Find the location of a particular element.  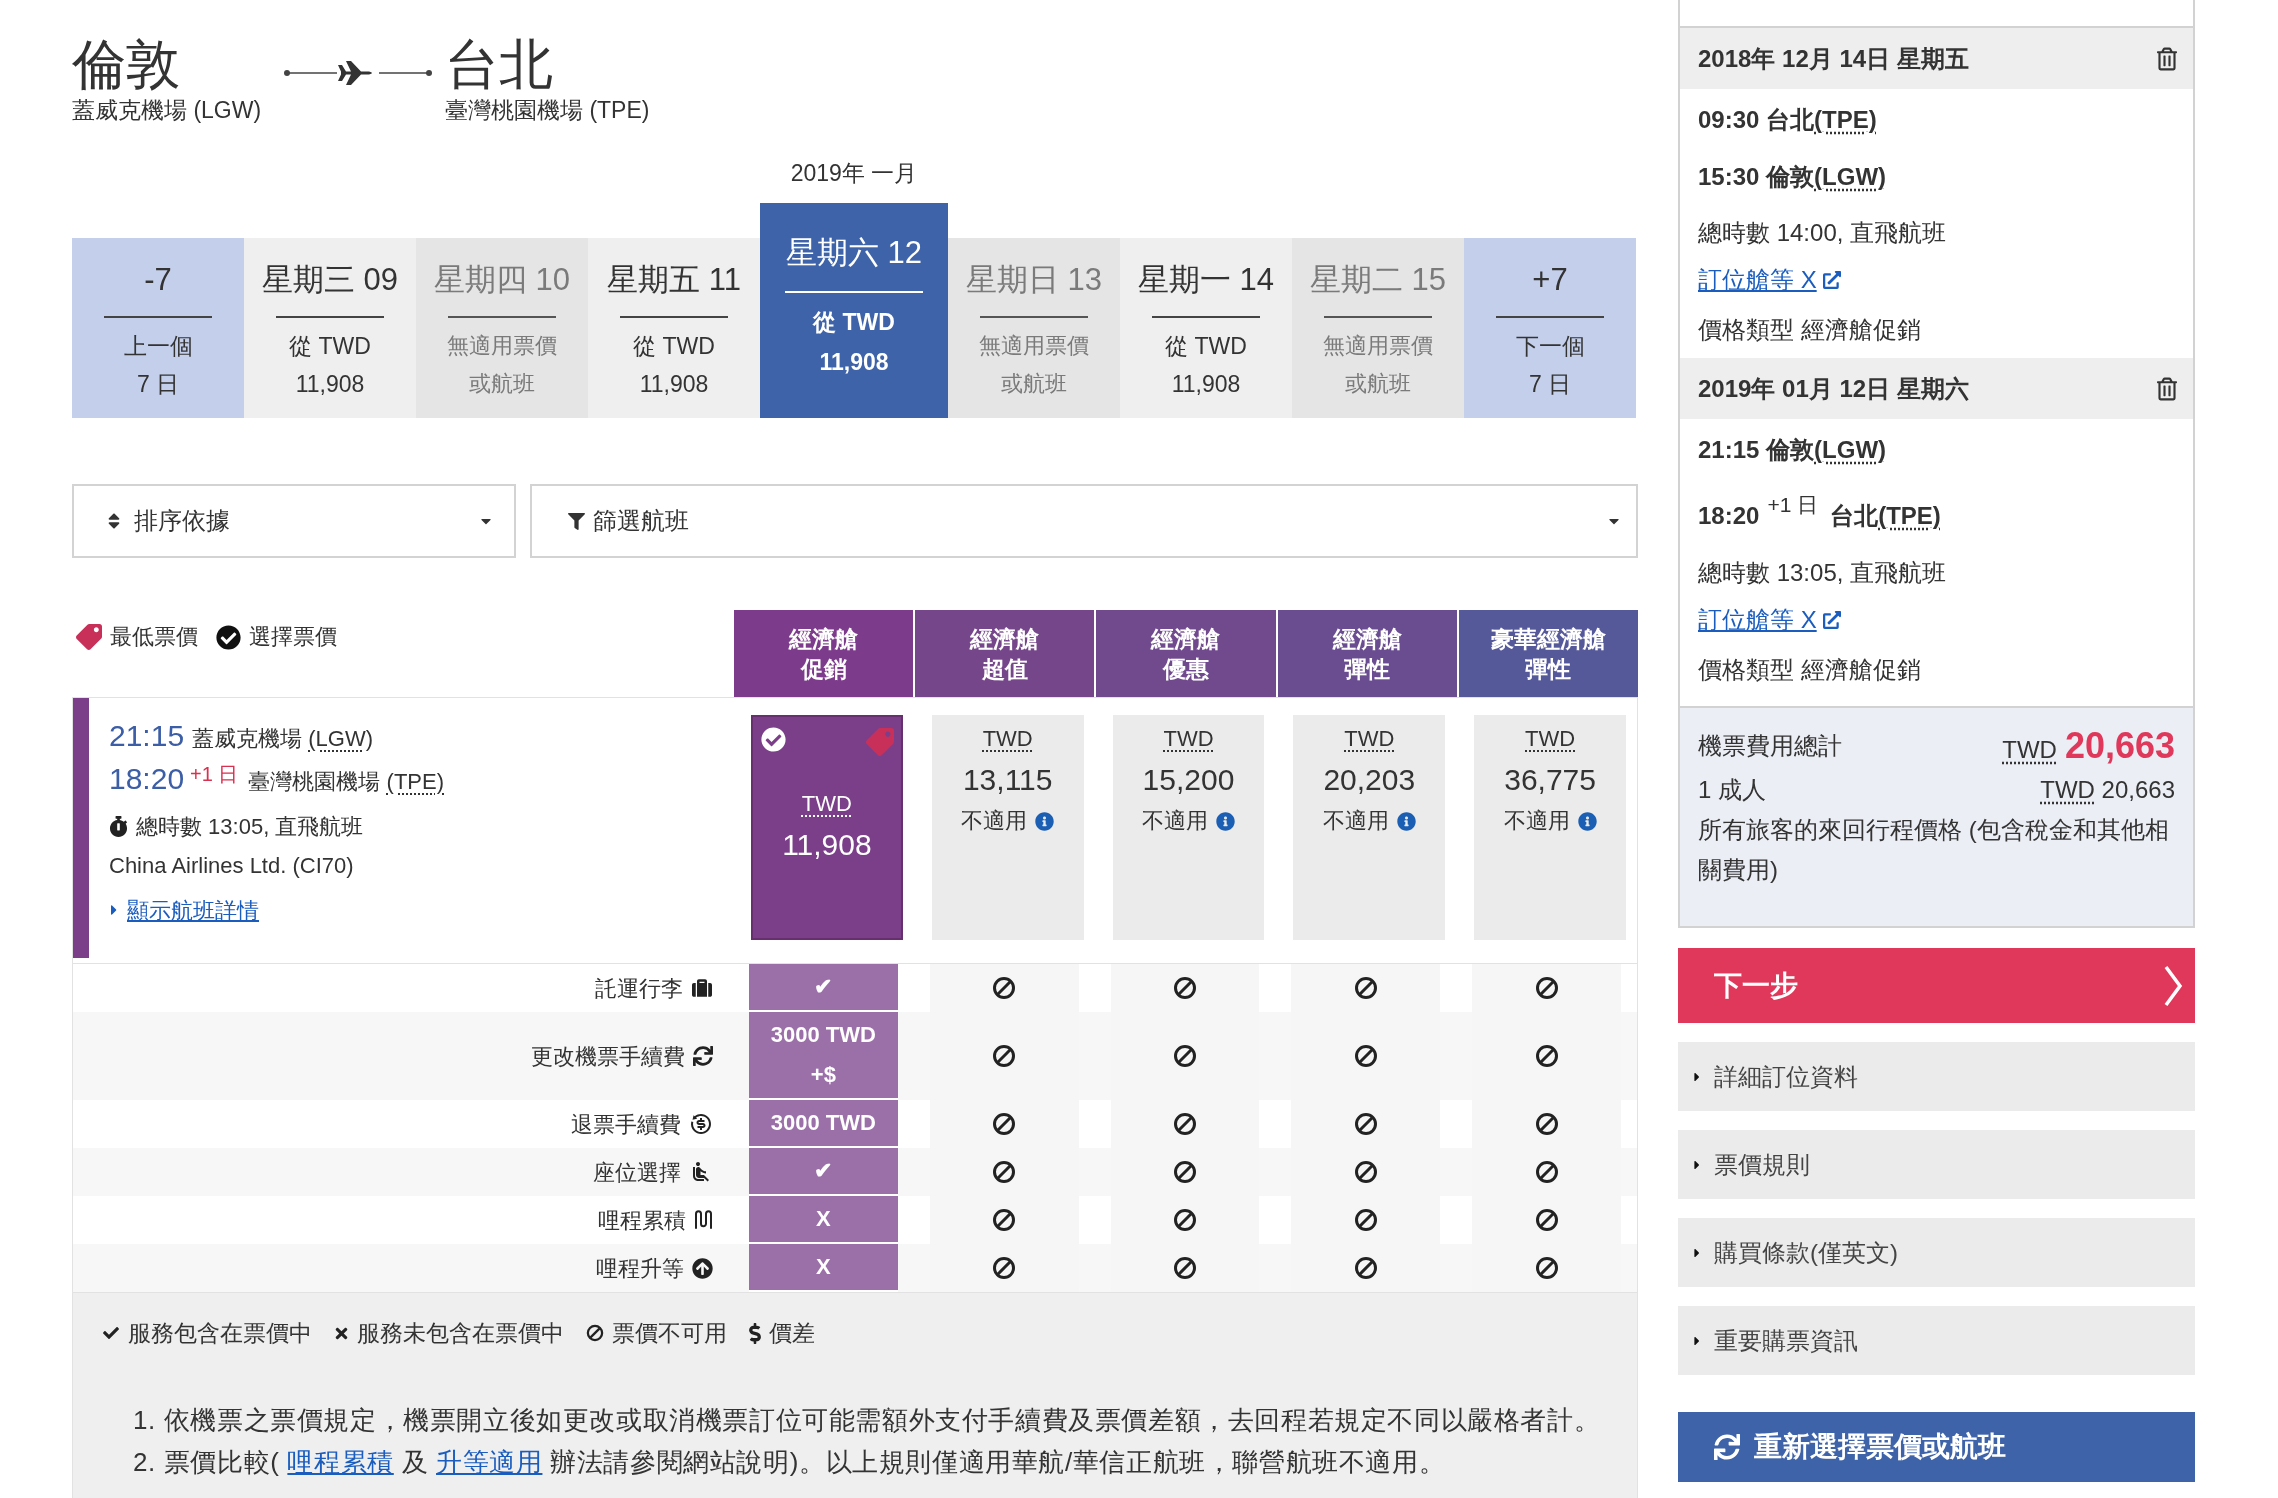

next-step-button: 下一步 is located at coordinates (1936, 985).